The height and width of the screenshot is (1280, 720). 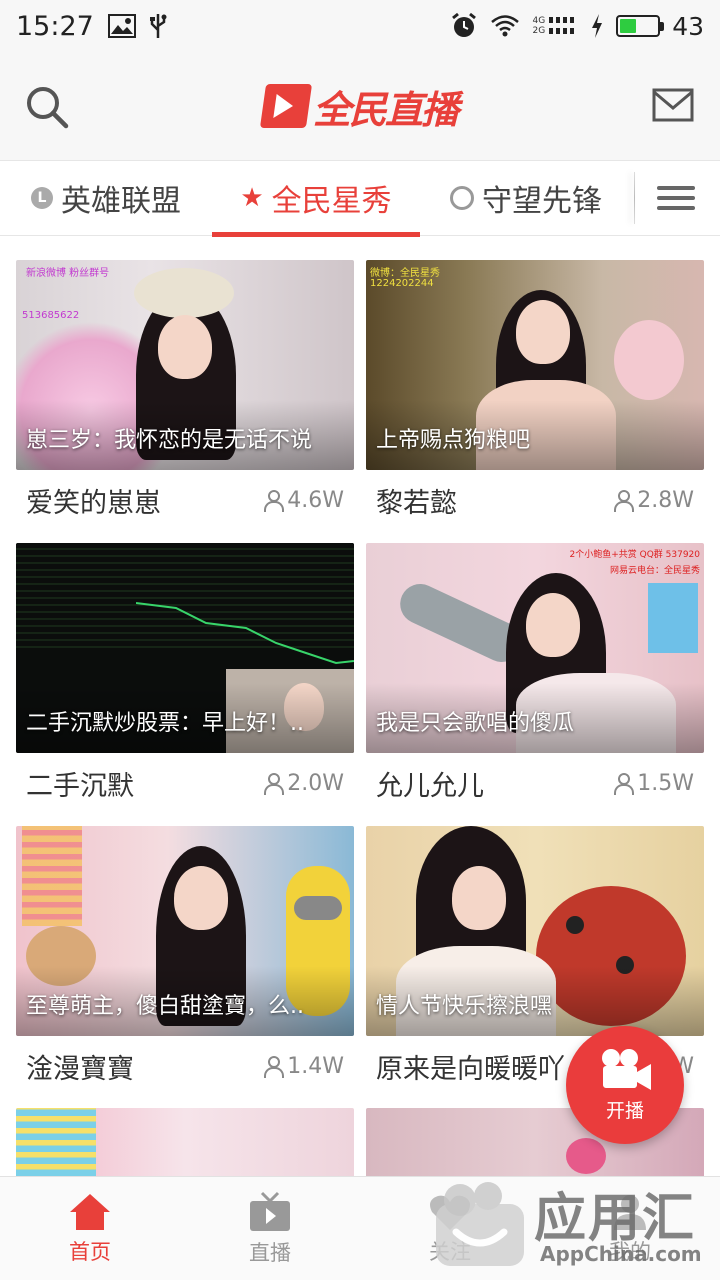 I want to click on streamer-name: 爱笑的崽崽, so click(x=93, y=503).